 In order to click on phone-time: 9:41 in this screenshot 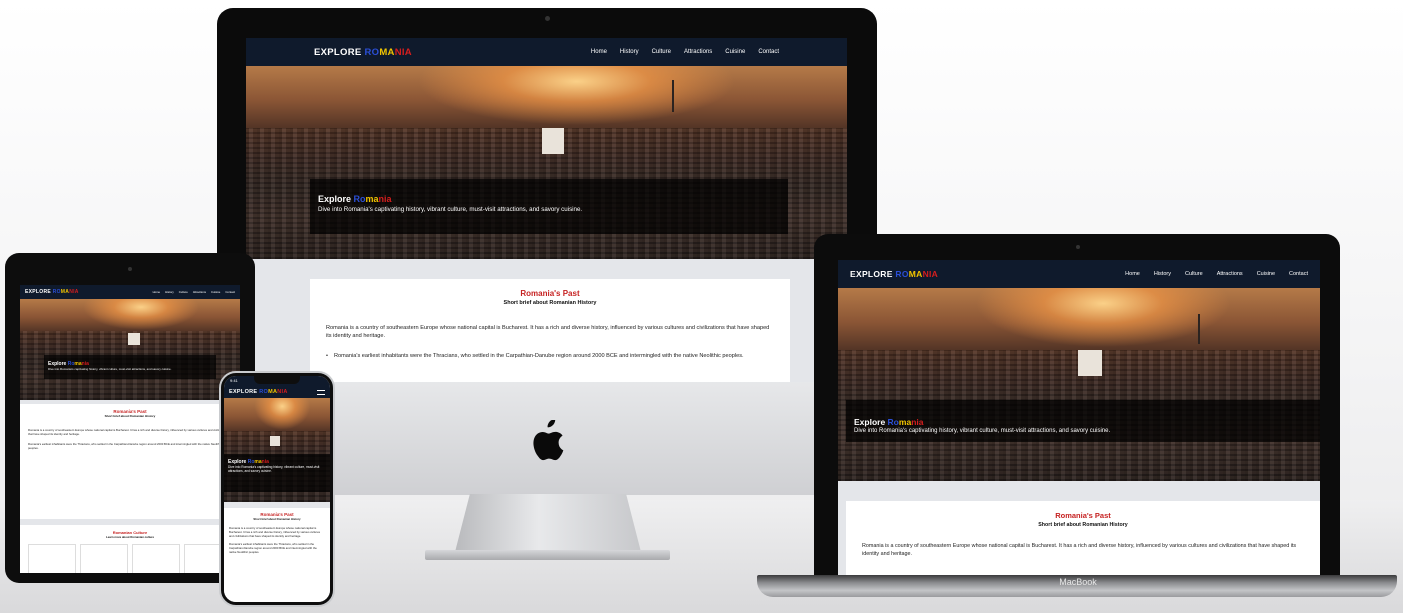, I will do `click(234, 380)`.